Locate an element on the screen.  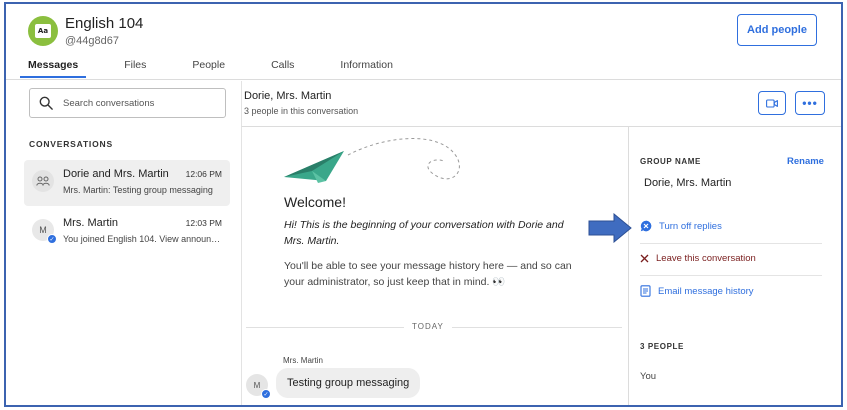
add-people-button: Add people is located at coordinates (777, 30).